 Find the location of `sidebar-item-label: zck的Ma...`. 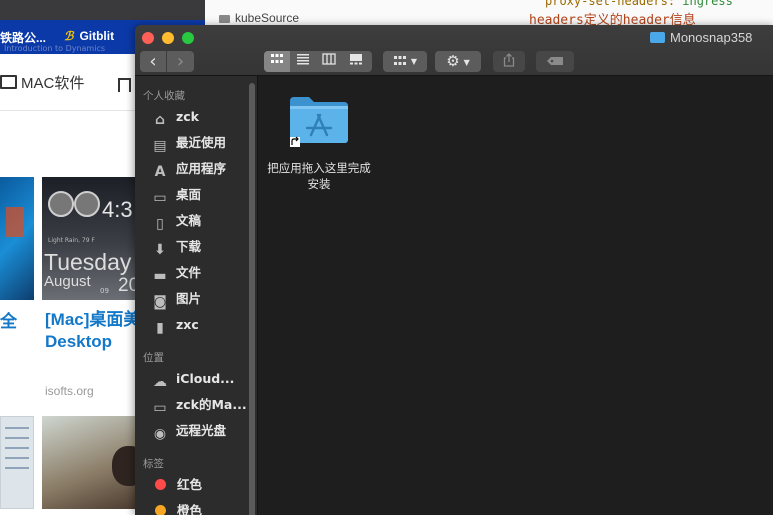

sidebar-item-label: zck的Ma... is located at coordinates (211, 404).